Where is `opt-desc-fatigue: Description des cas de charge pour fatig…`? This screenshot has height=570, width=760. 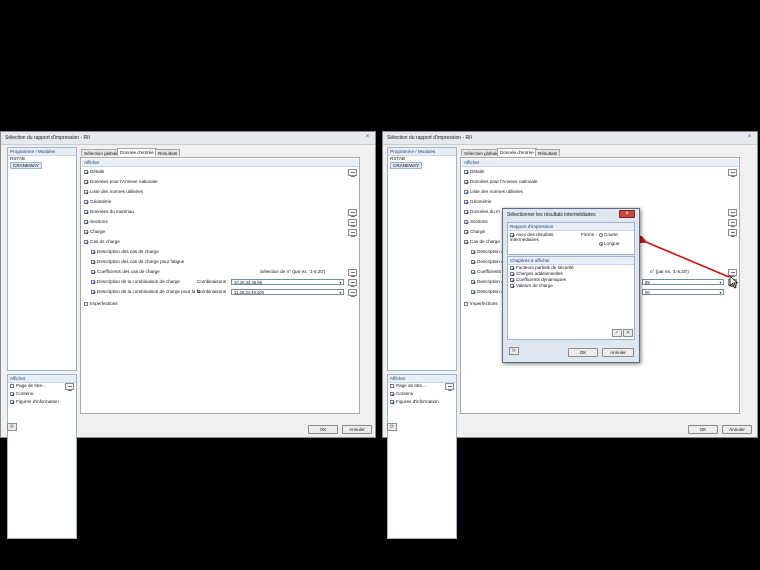
opt-desc-fatigue: Description des cas de charge pour fatig… is located at coordinates (137, 262).